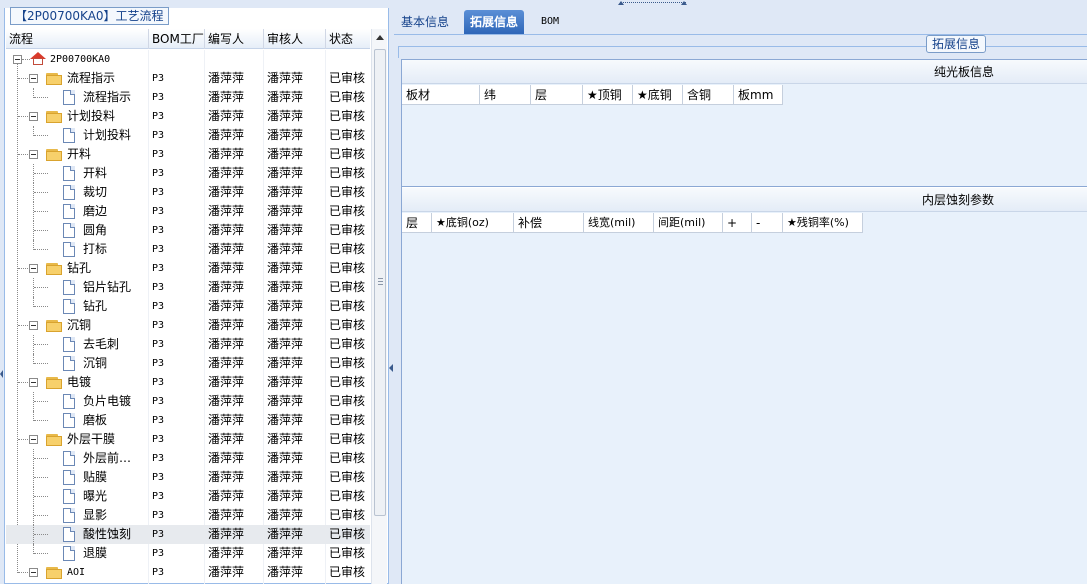 Image resolution: width=1087 pixels, height=584 pixels. I want to click on tree-step-row: 酸性蚀刻 P3 潘萍萍 潘萍萍 已审核, so click(188, 534).